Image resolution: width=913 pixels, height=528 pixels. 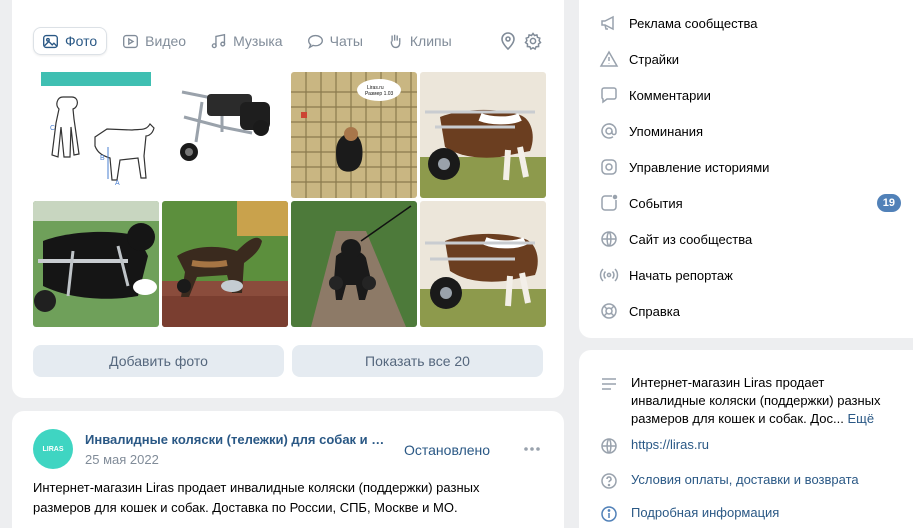 I want to click on photo-shepherd, so click(x=225, y=264).